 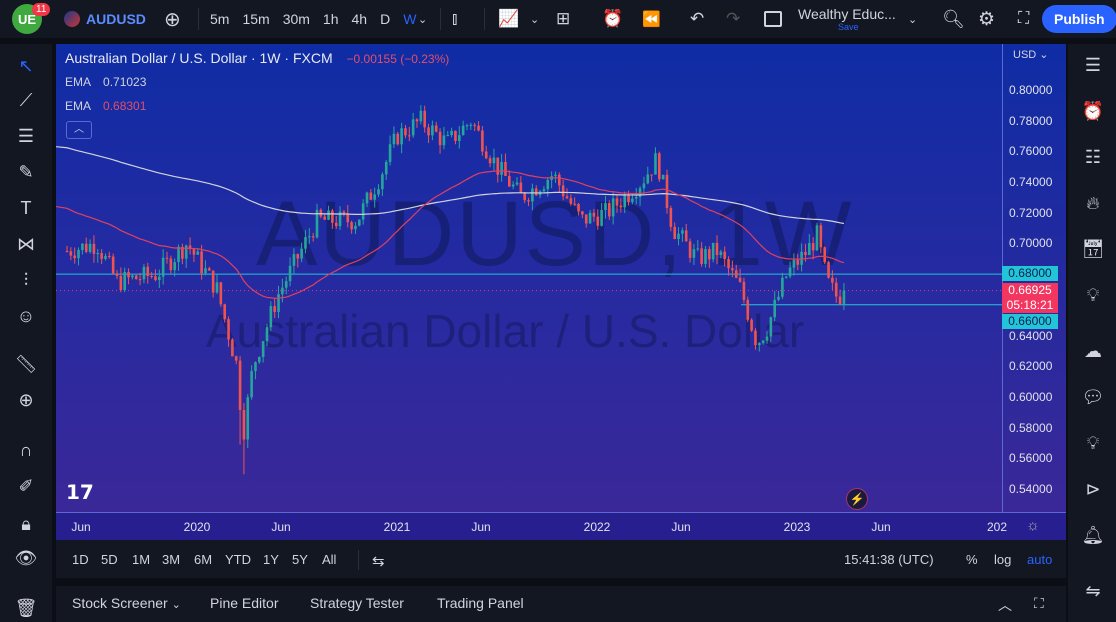 What do you see at coordinates (26, 524) in the screenshot?
I see `lock-icon: 🔒︎` at bounding box center [26, 524].